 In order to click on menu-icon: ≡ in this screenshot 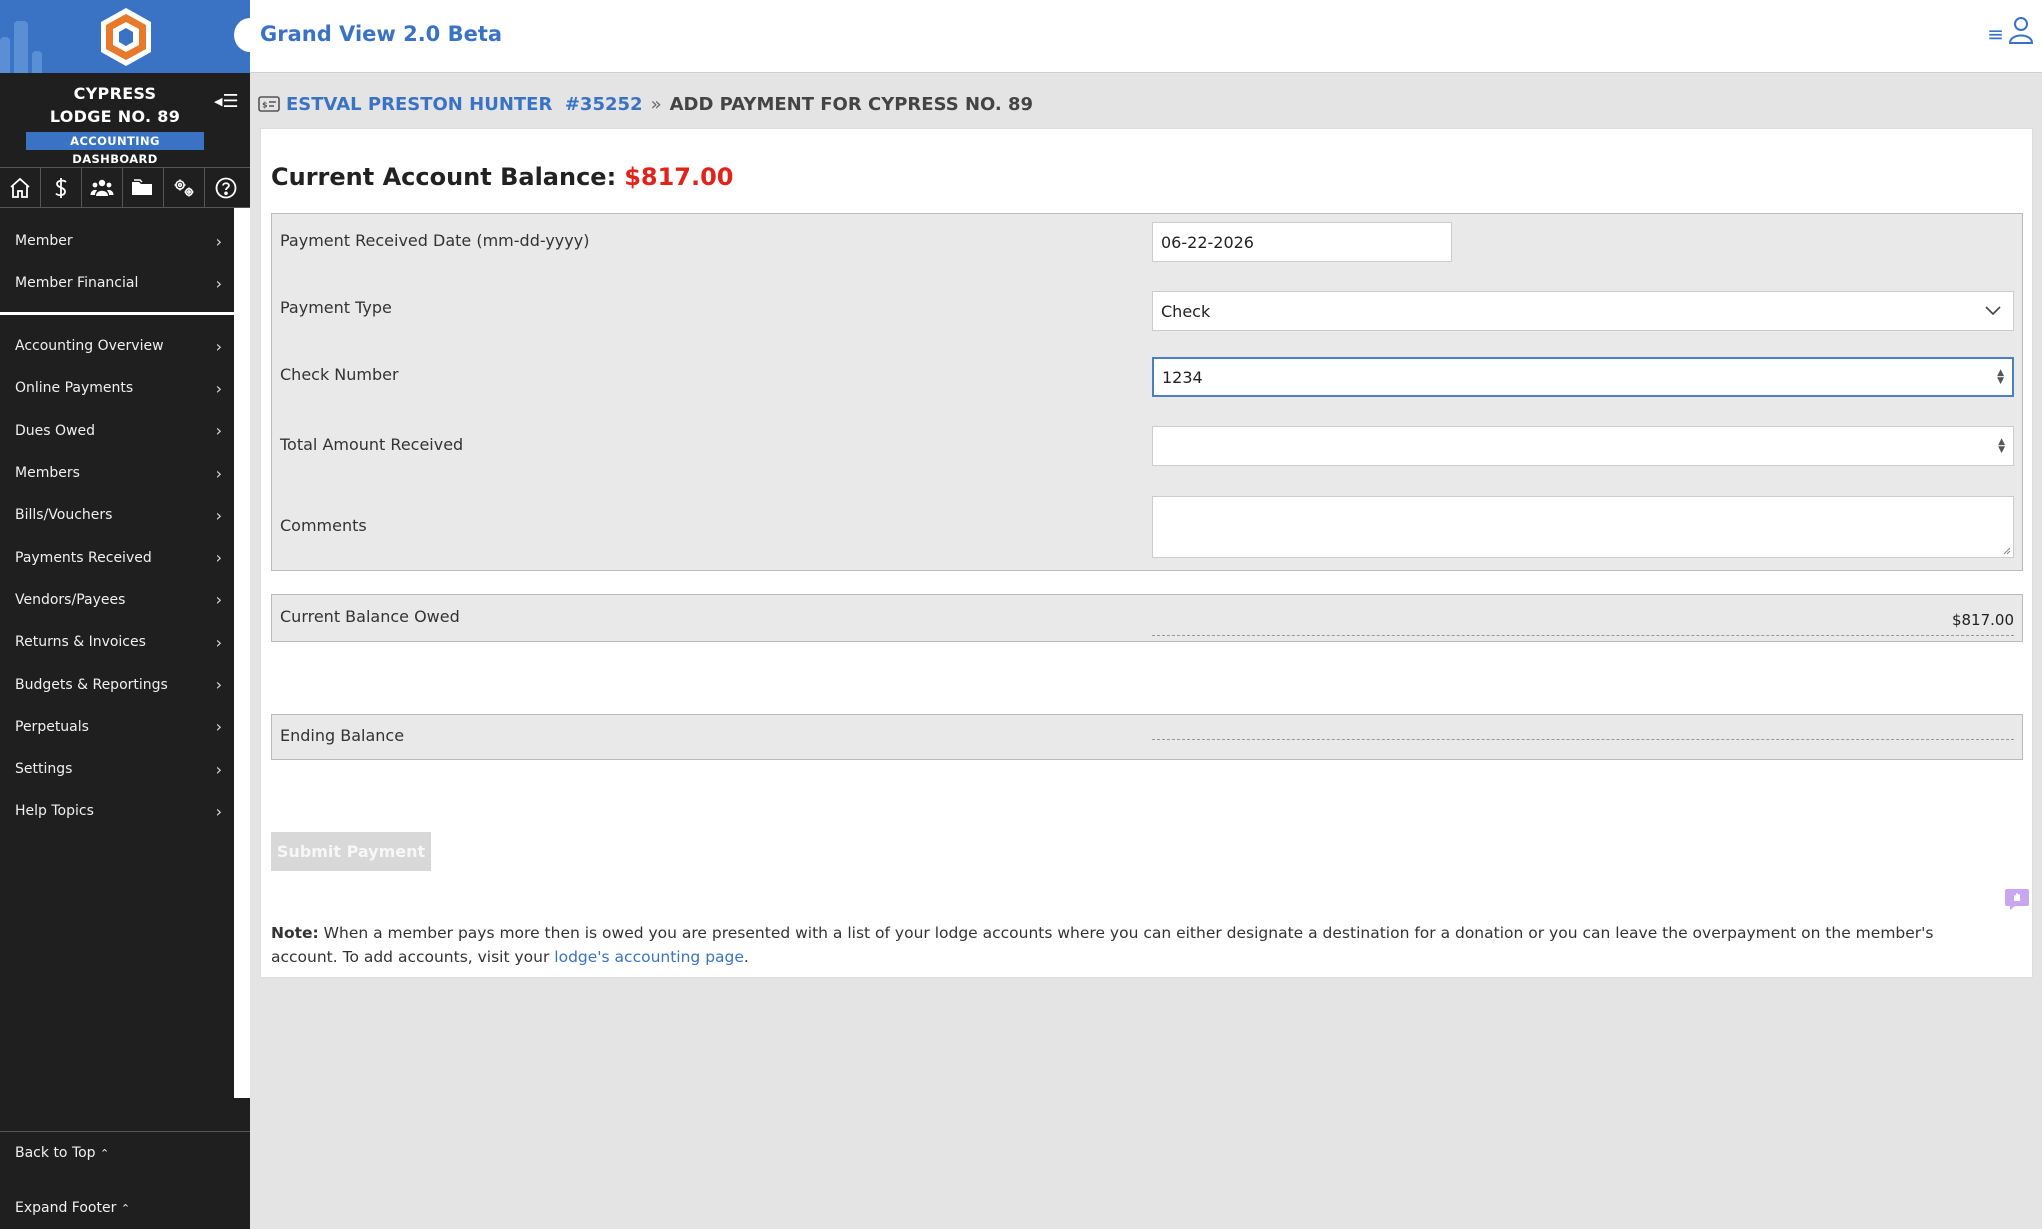, I will do `click(1995, 34)`.